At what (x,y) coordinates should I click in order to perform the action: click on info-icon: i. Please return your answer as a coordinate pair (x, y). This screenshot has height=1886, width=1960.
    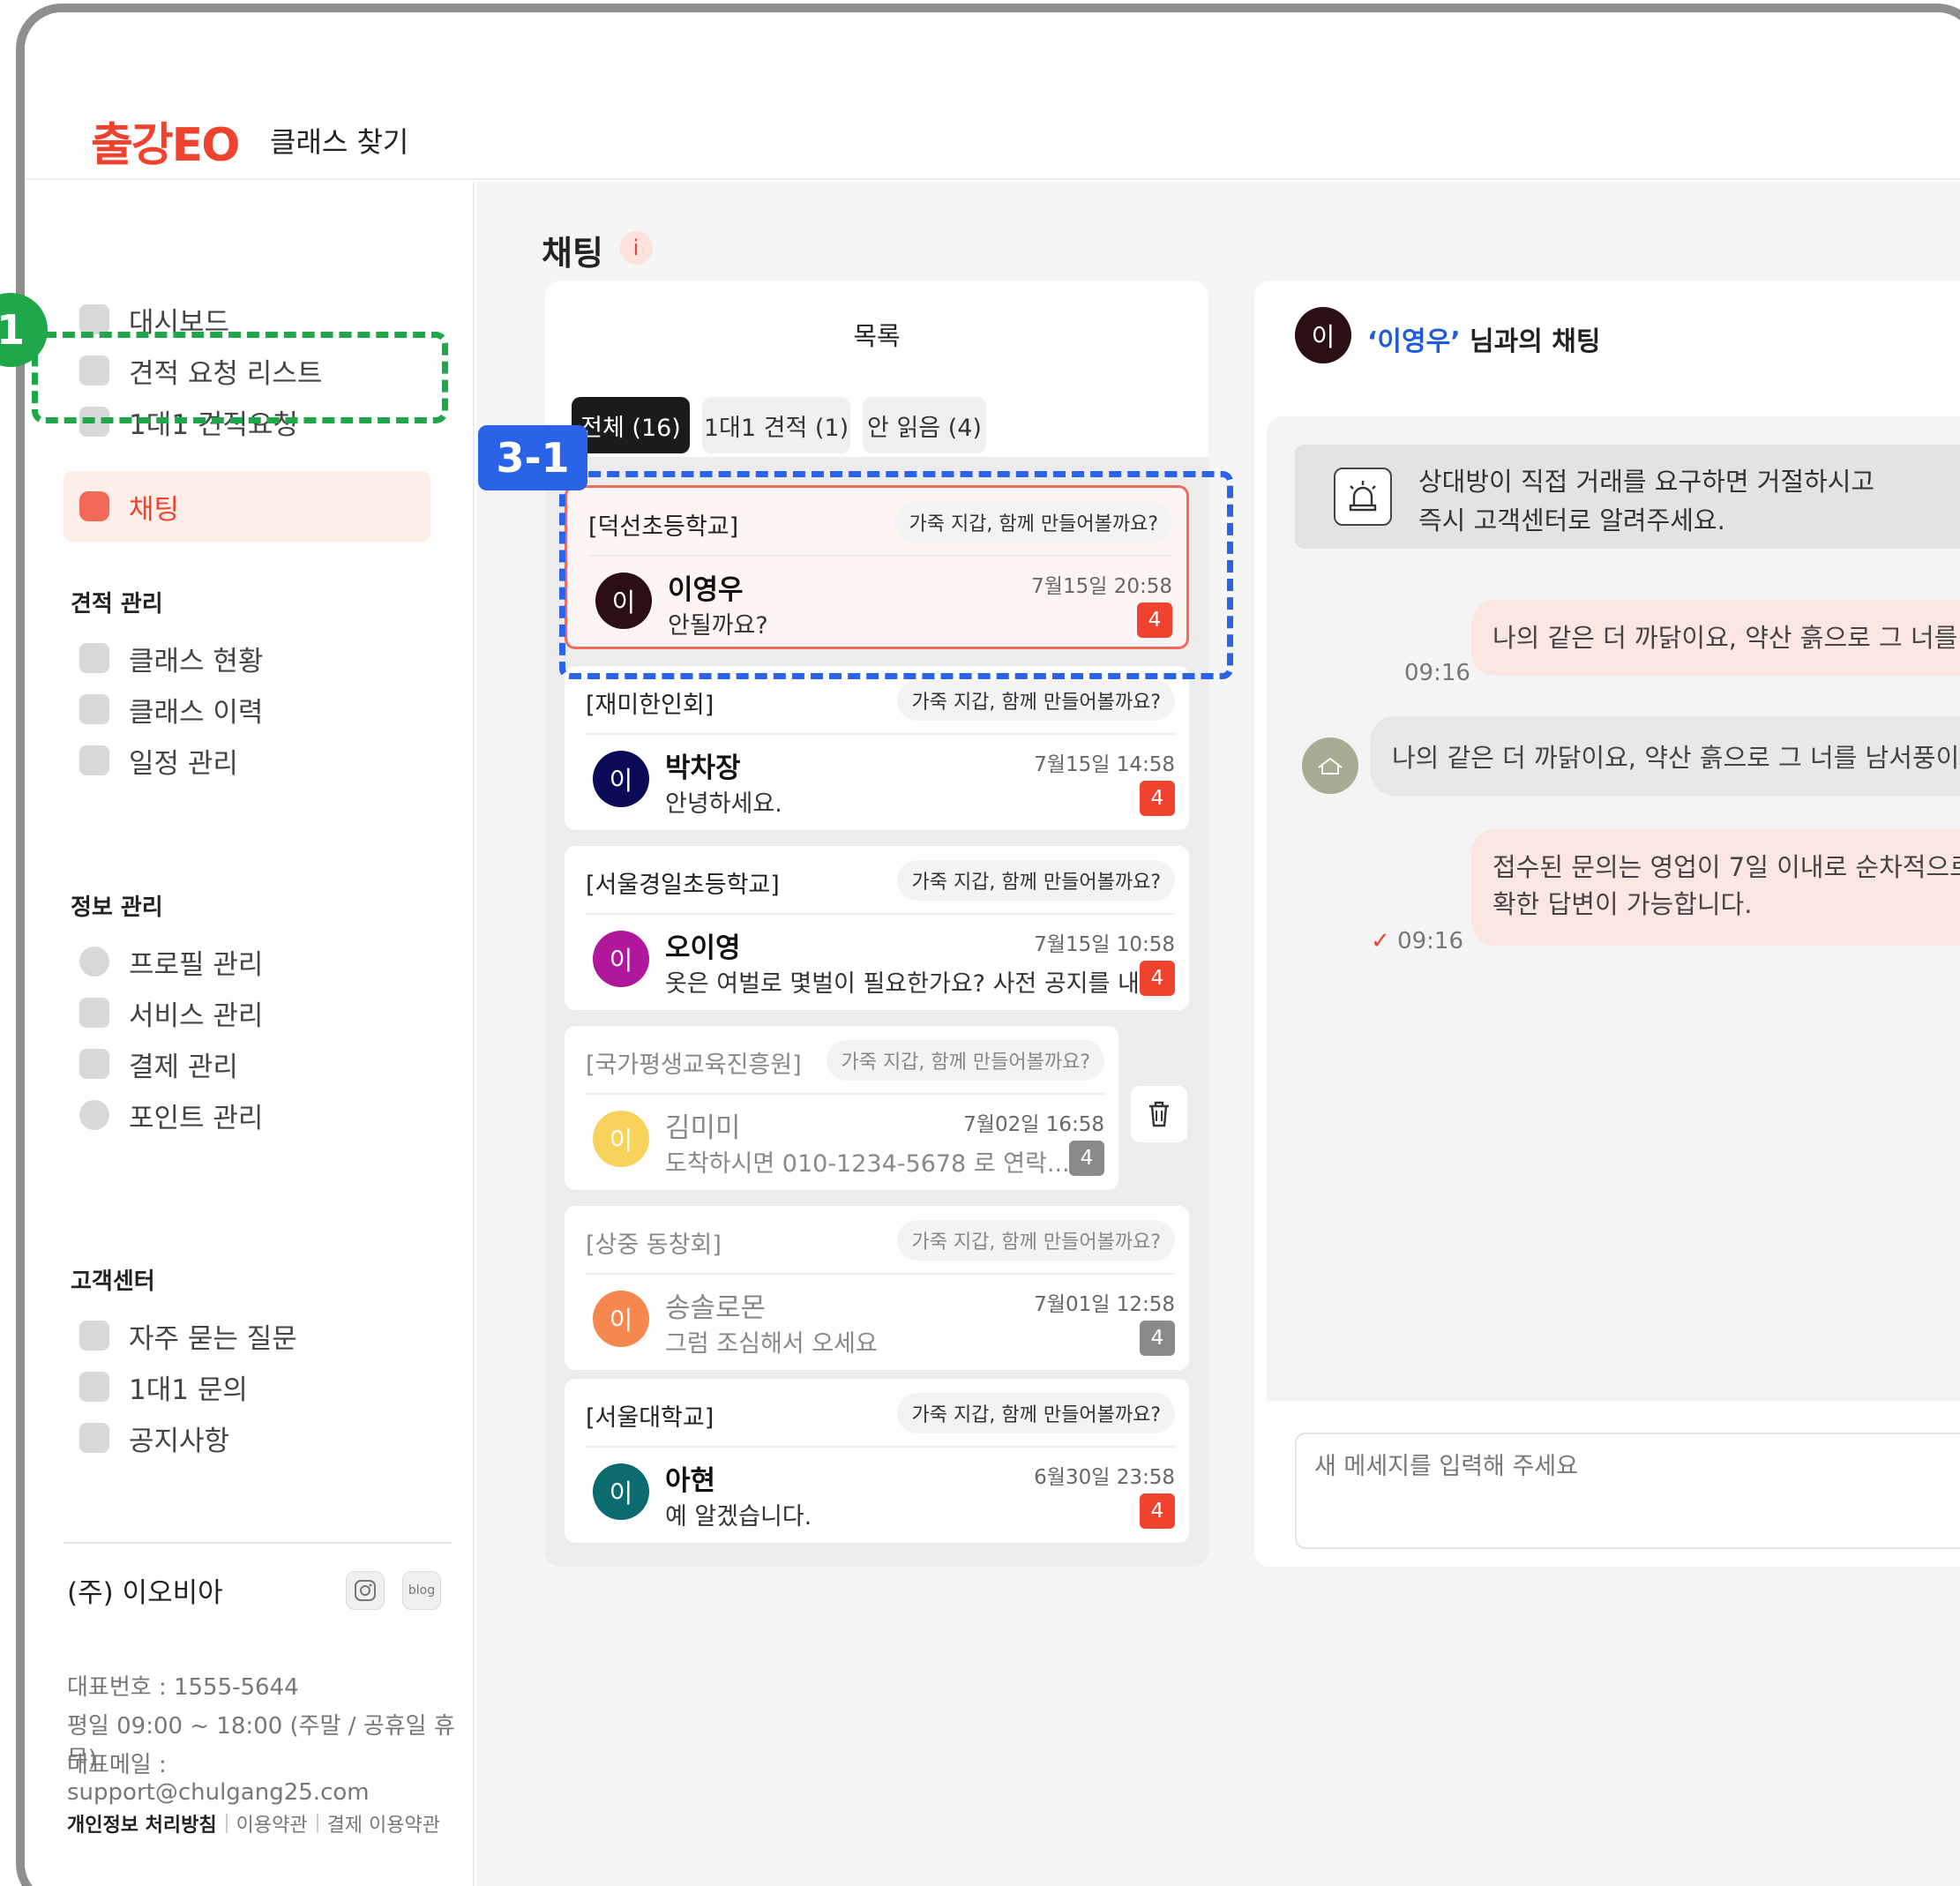
    Looking at the image, I should click on (636, 248).